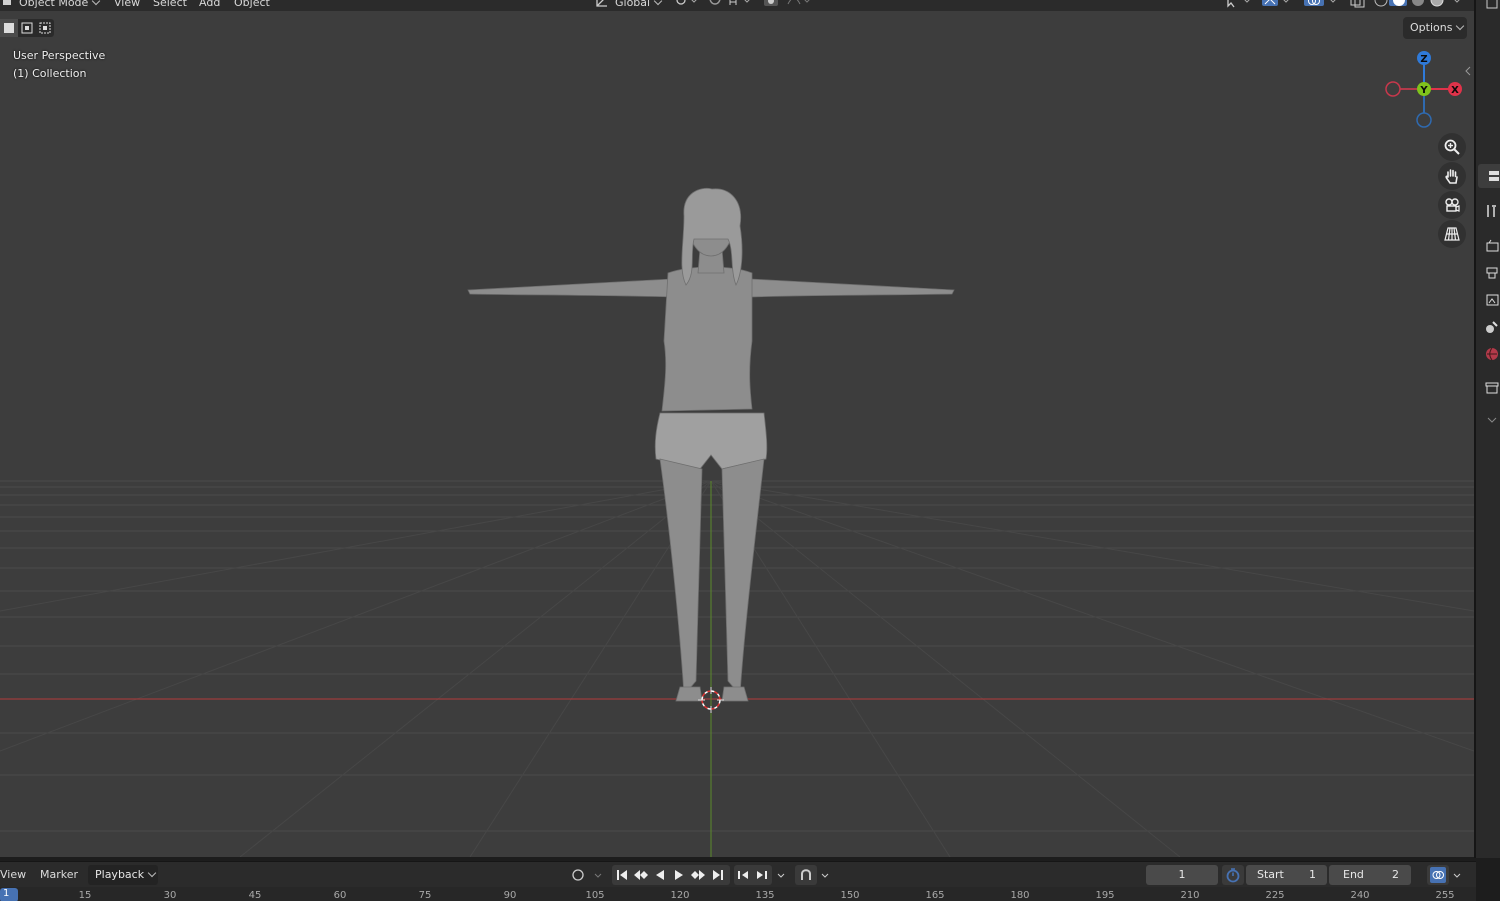  Describe the element at coordinates (9, 894) in the screenshot. I see `current-frame-indicator: 1` at that location.